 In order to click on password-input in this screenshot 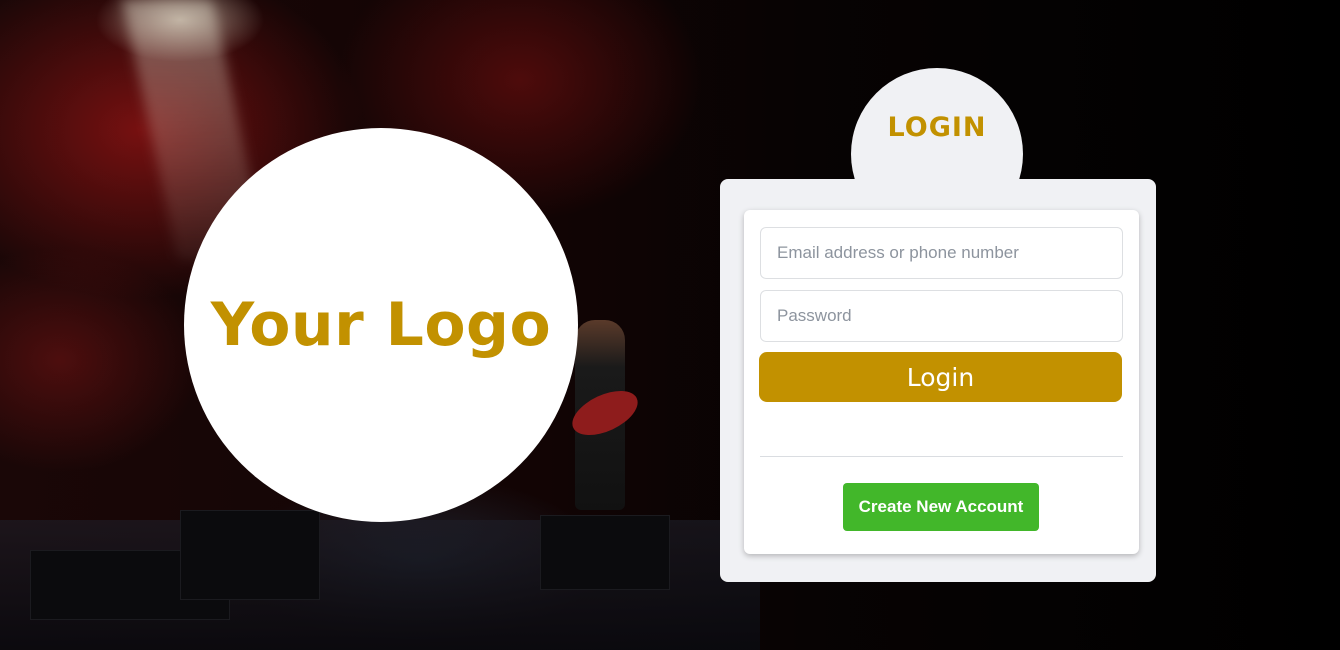, I will do `click(941, 316)`.